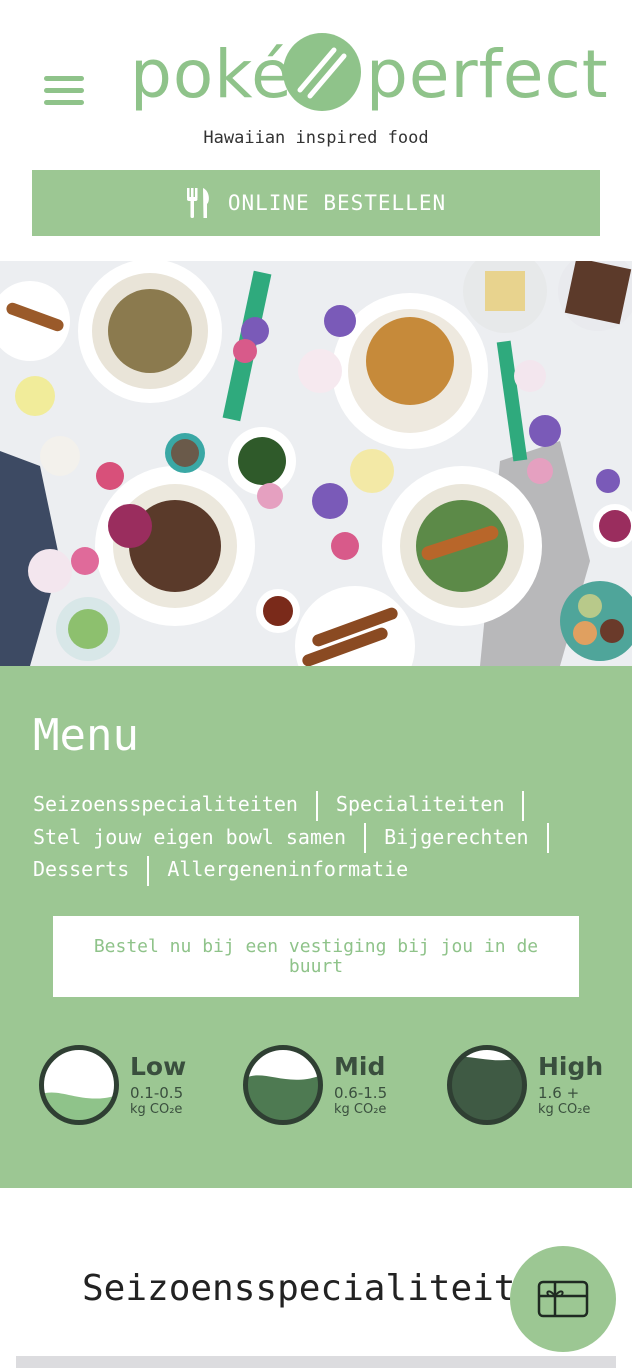  I want to click on logo-text-left: poké, so click(211, 74).